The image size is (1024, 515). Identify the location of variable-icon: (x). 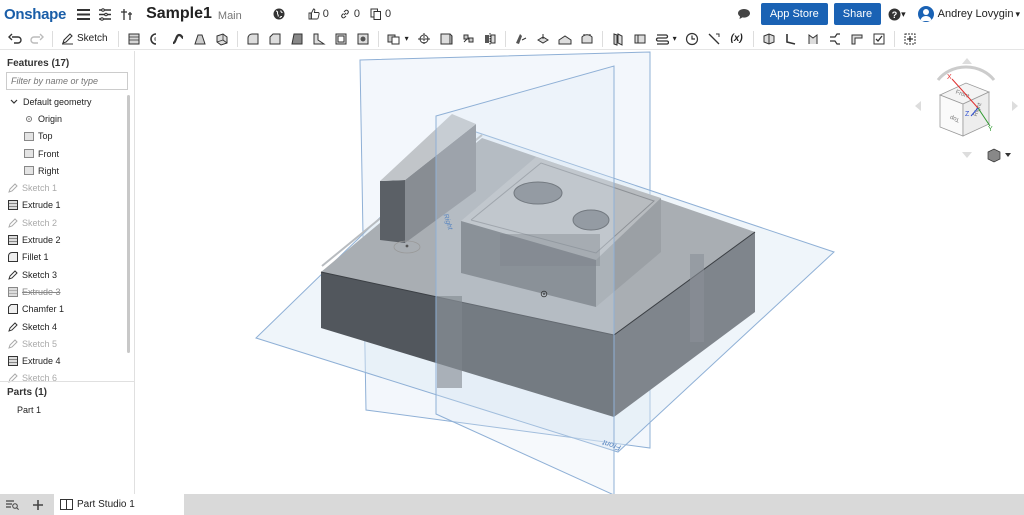
(737, 39).